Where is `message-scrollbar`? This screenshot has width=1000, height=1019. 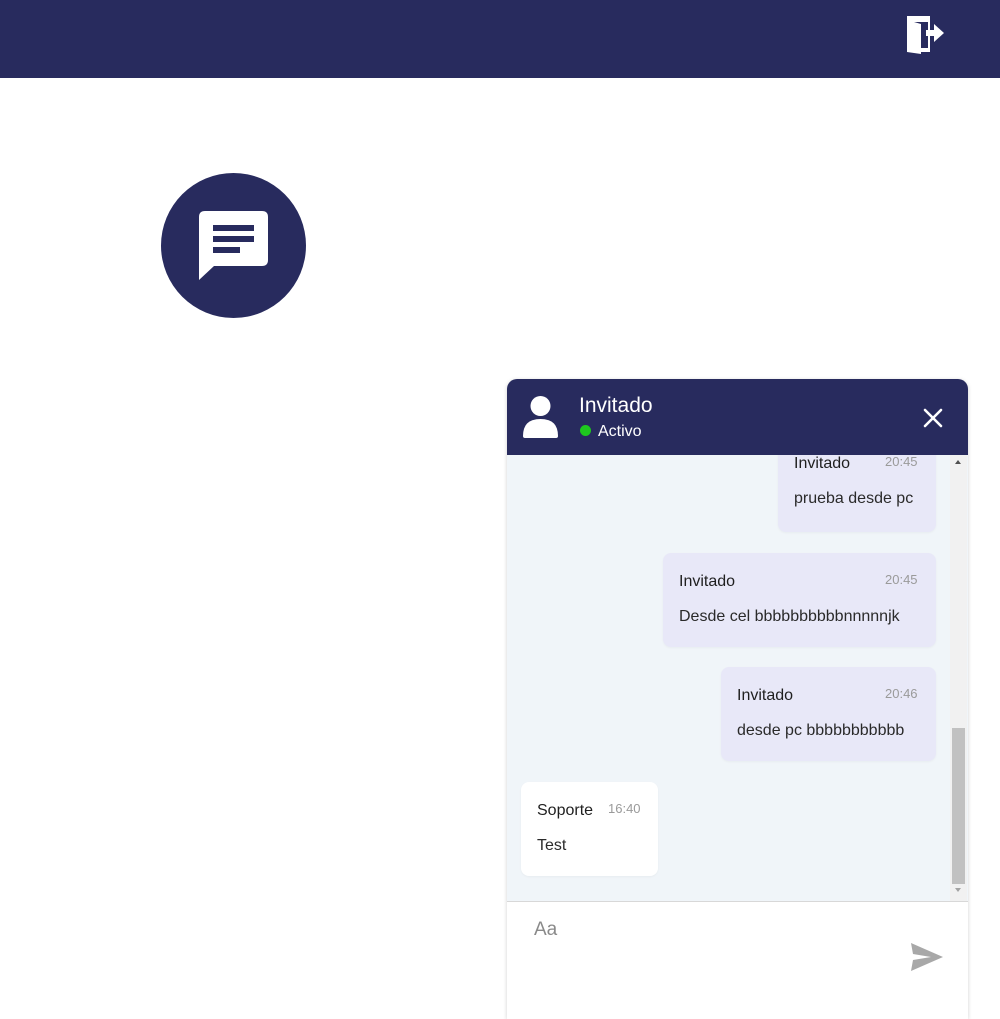 message-scrollbar is located at coordinates (958, 678).